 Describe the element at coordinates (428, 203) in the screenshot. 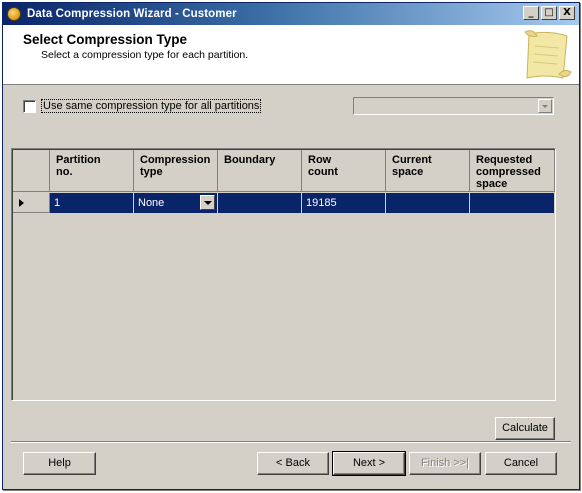

I see `cell-current-space` at that location.